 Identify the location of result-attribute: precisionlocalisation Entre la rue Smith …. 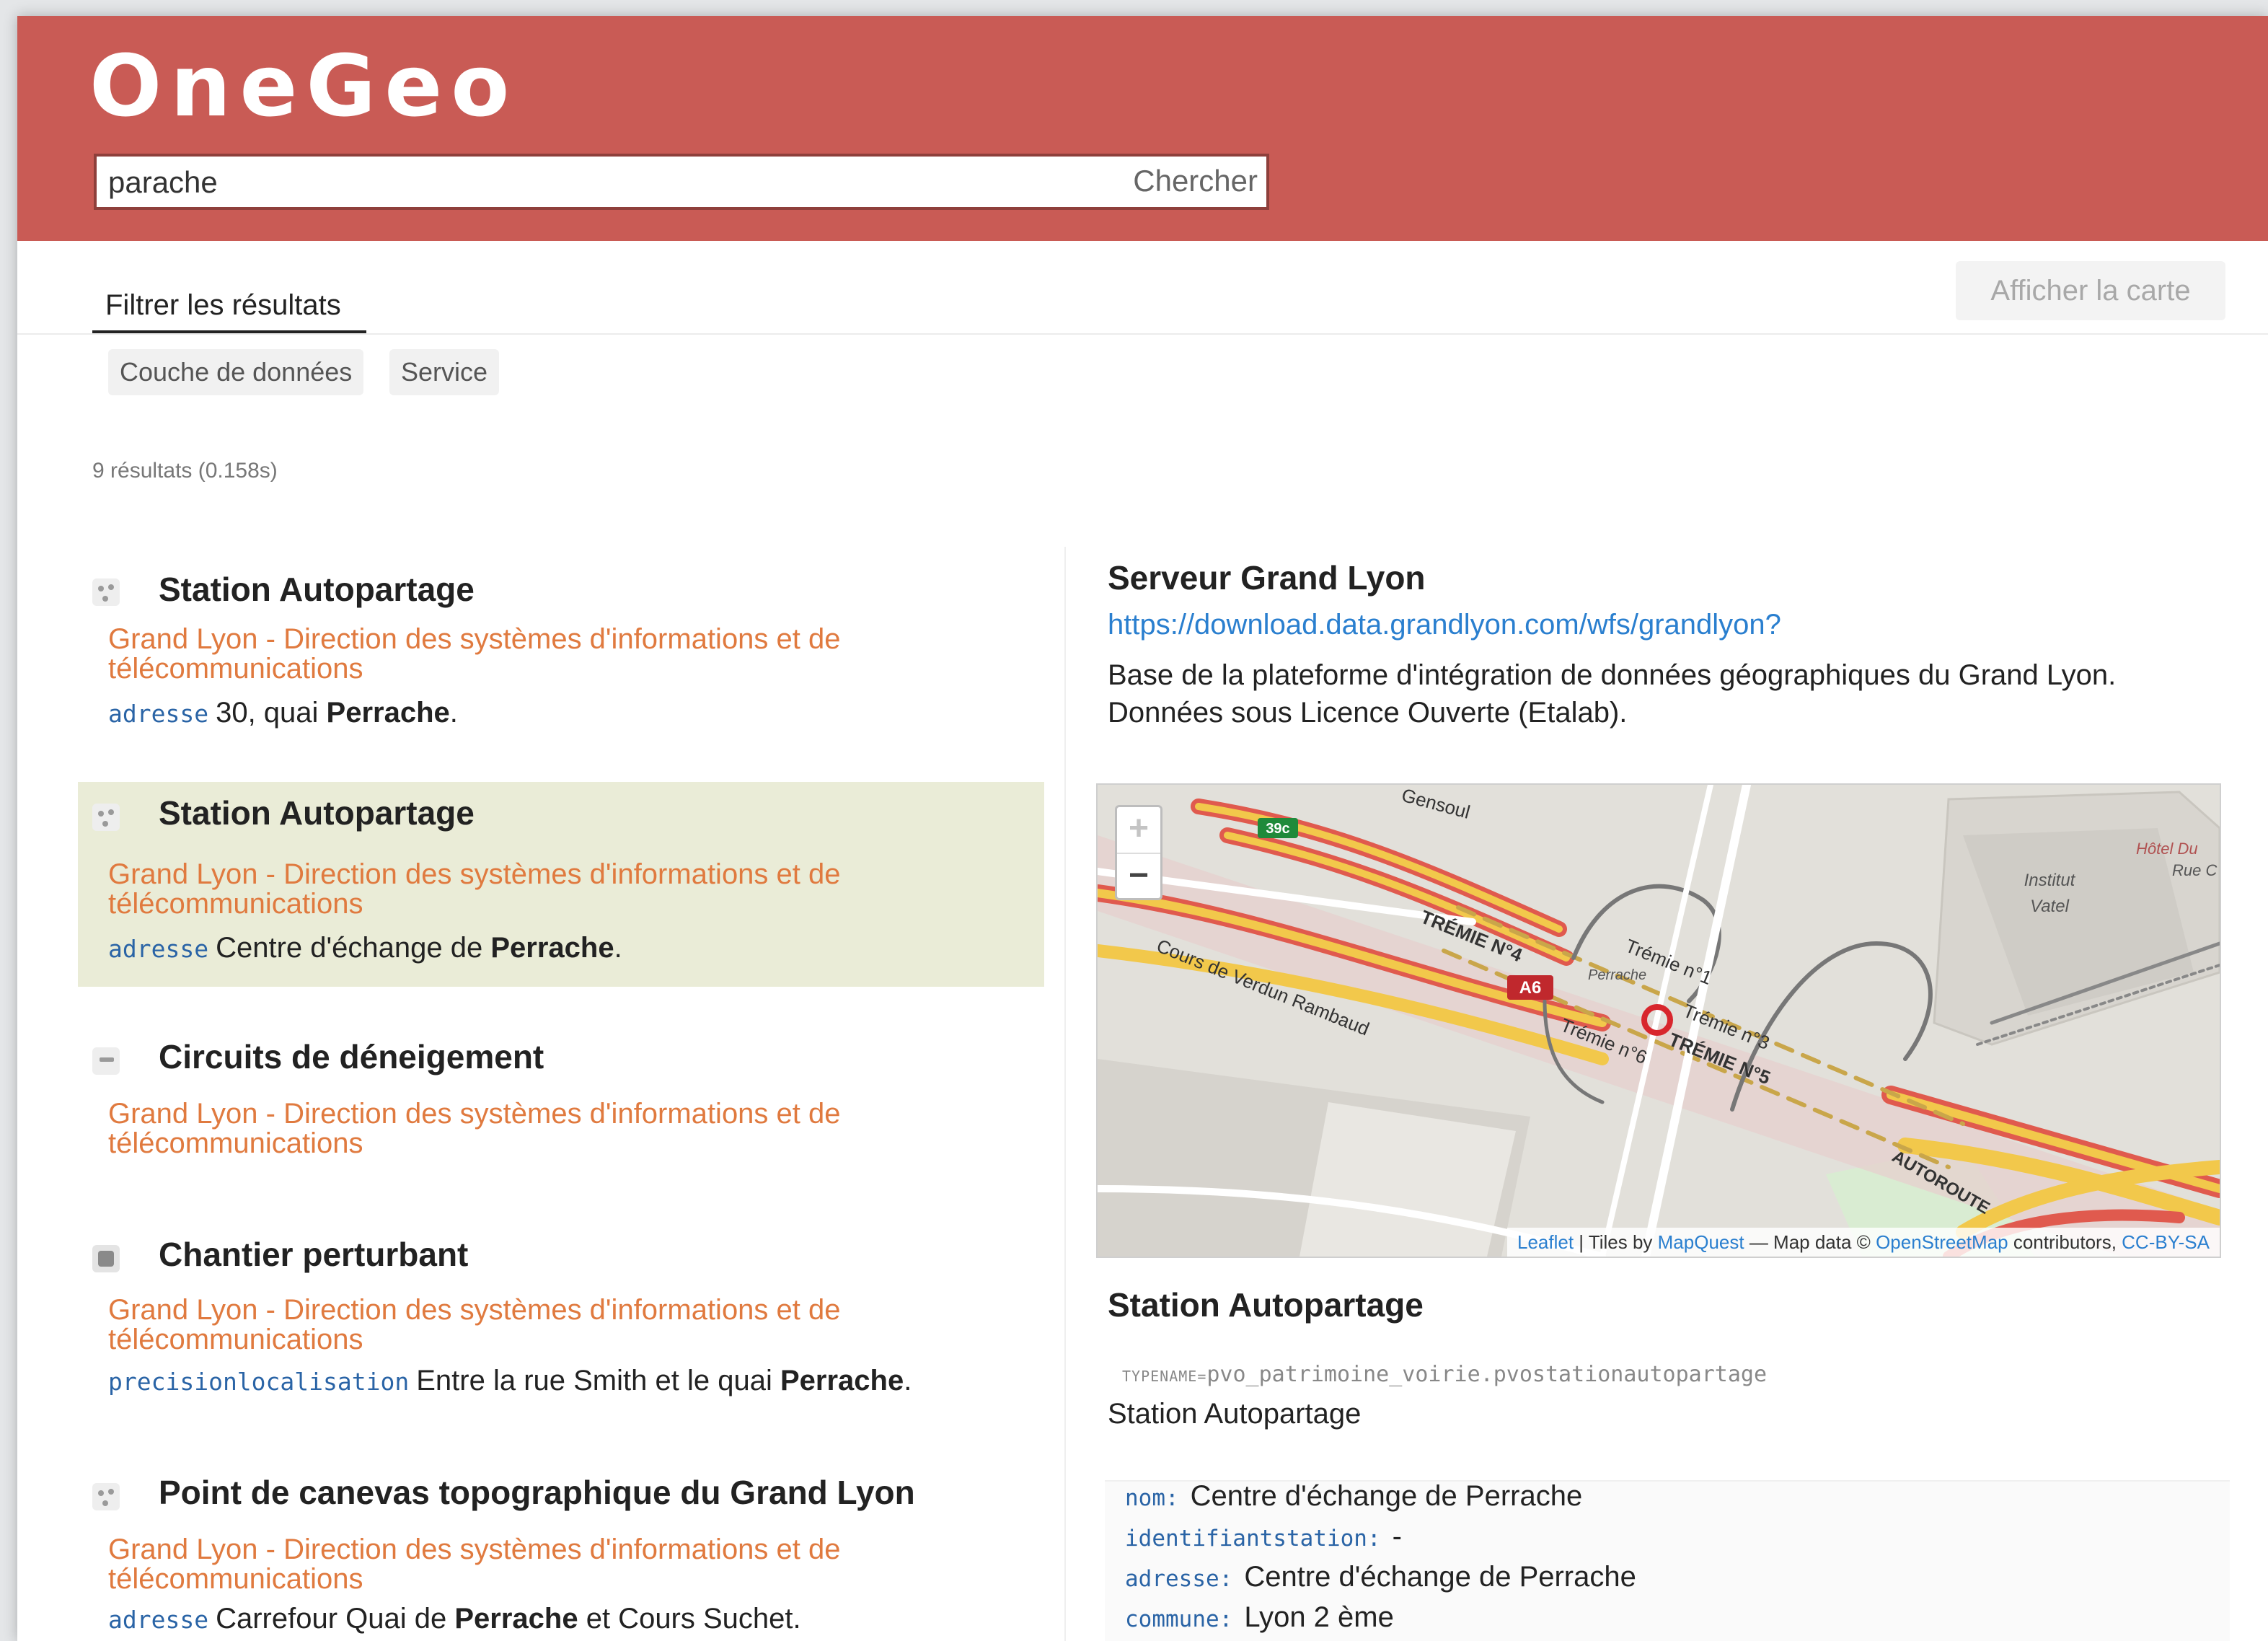
(510, 1380).